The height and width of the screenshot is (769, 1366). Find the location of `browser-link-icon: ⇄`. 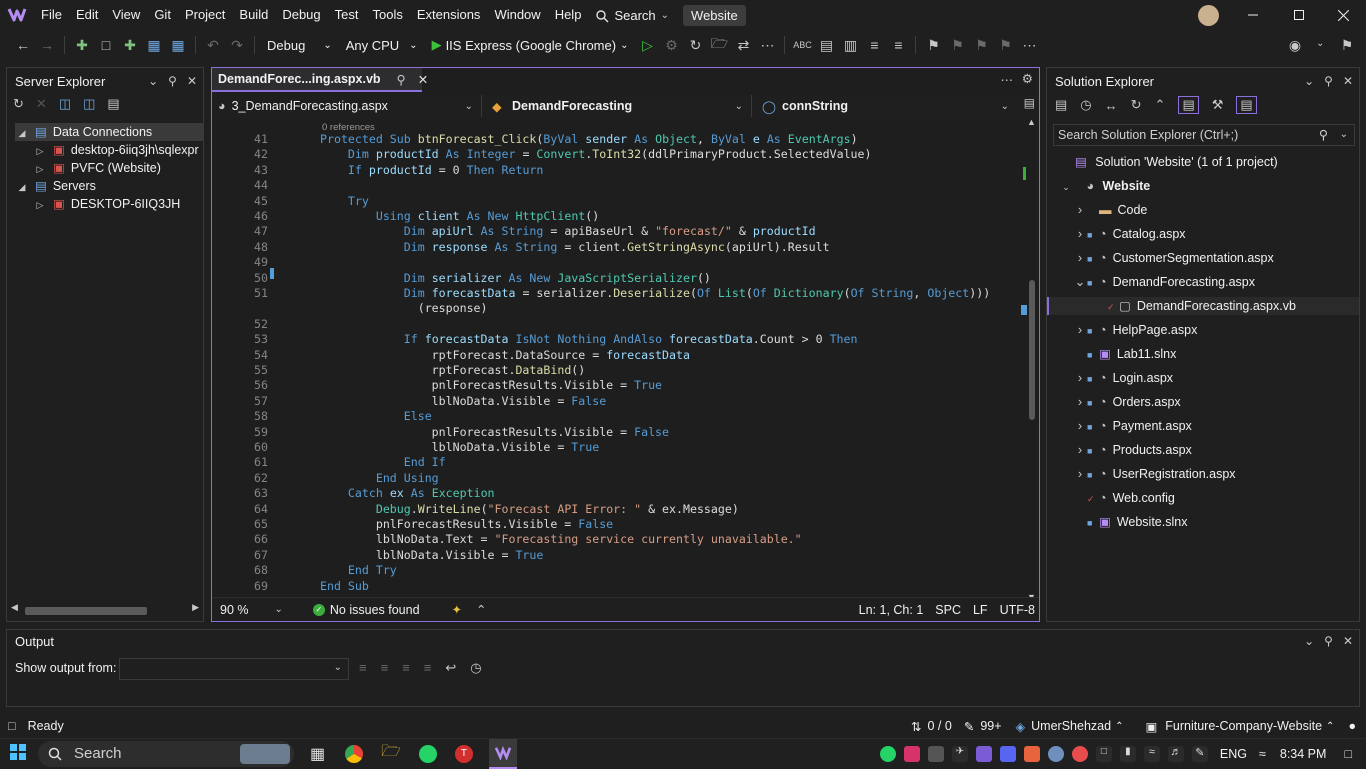

browser-link-icon: ⇄ is located at coordinates (743, 45).